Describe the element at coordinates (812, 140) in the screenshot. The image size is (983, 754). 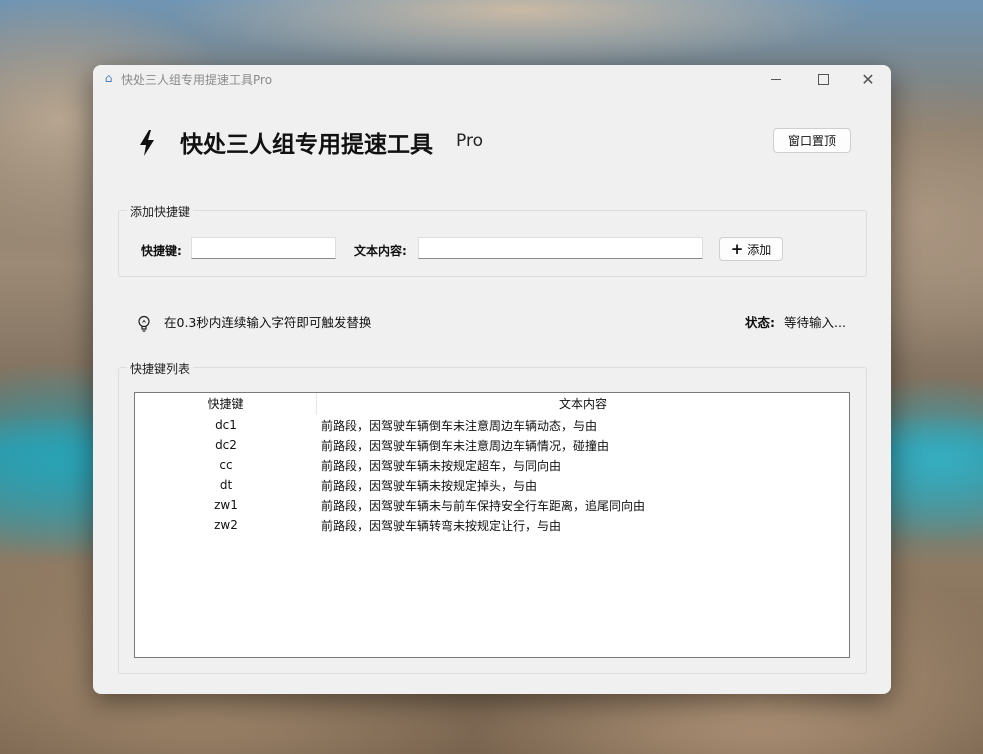
I see `pin-window-button: 窗口置顶` at that location.